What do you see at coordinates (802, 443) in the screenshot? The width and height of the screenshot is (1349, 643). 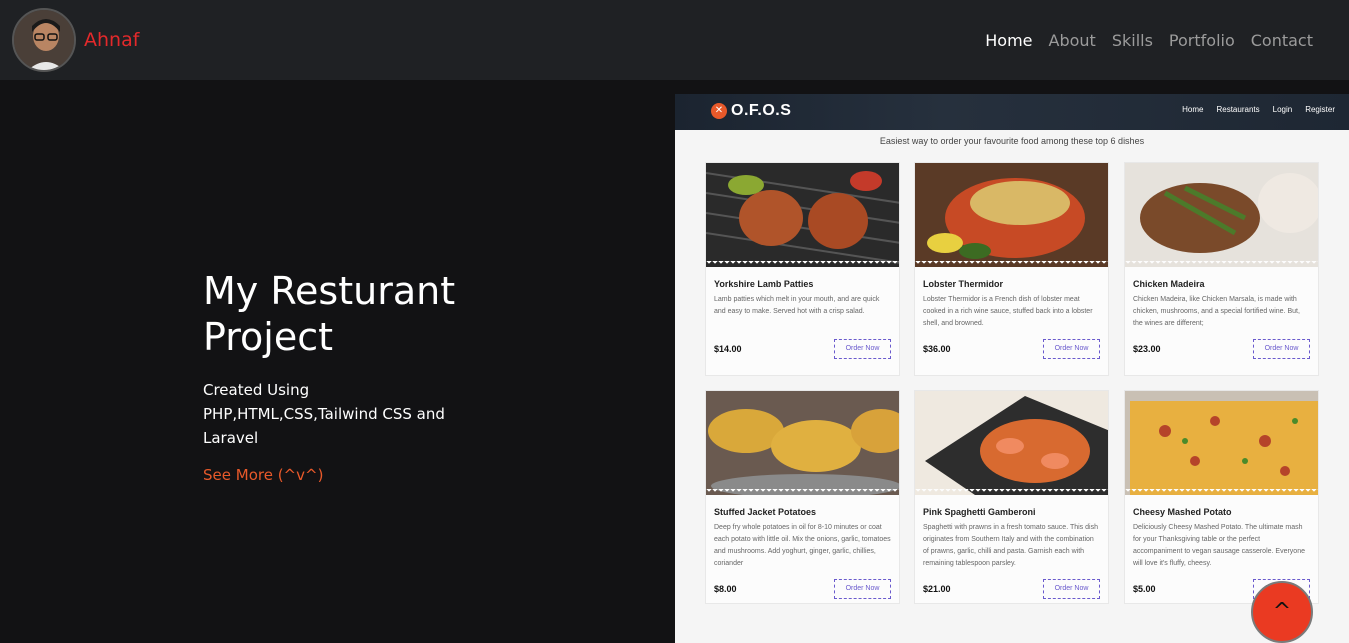 I see `stuffed-potatoes-photo` at bounding box center [802, 443].